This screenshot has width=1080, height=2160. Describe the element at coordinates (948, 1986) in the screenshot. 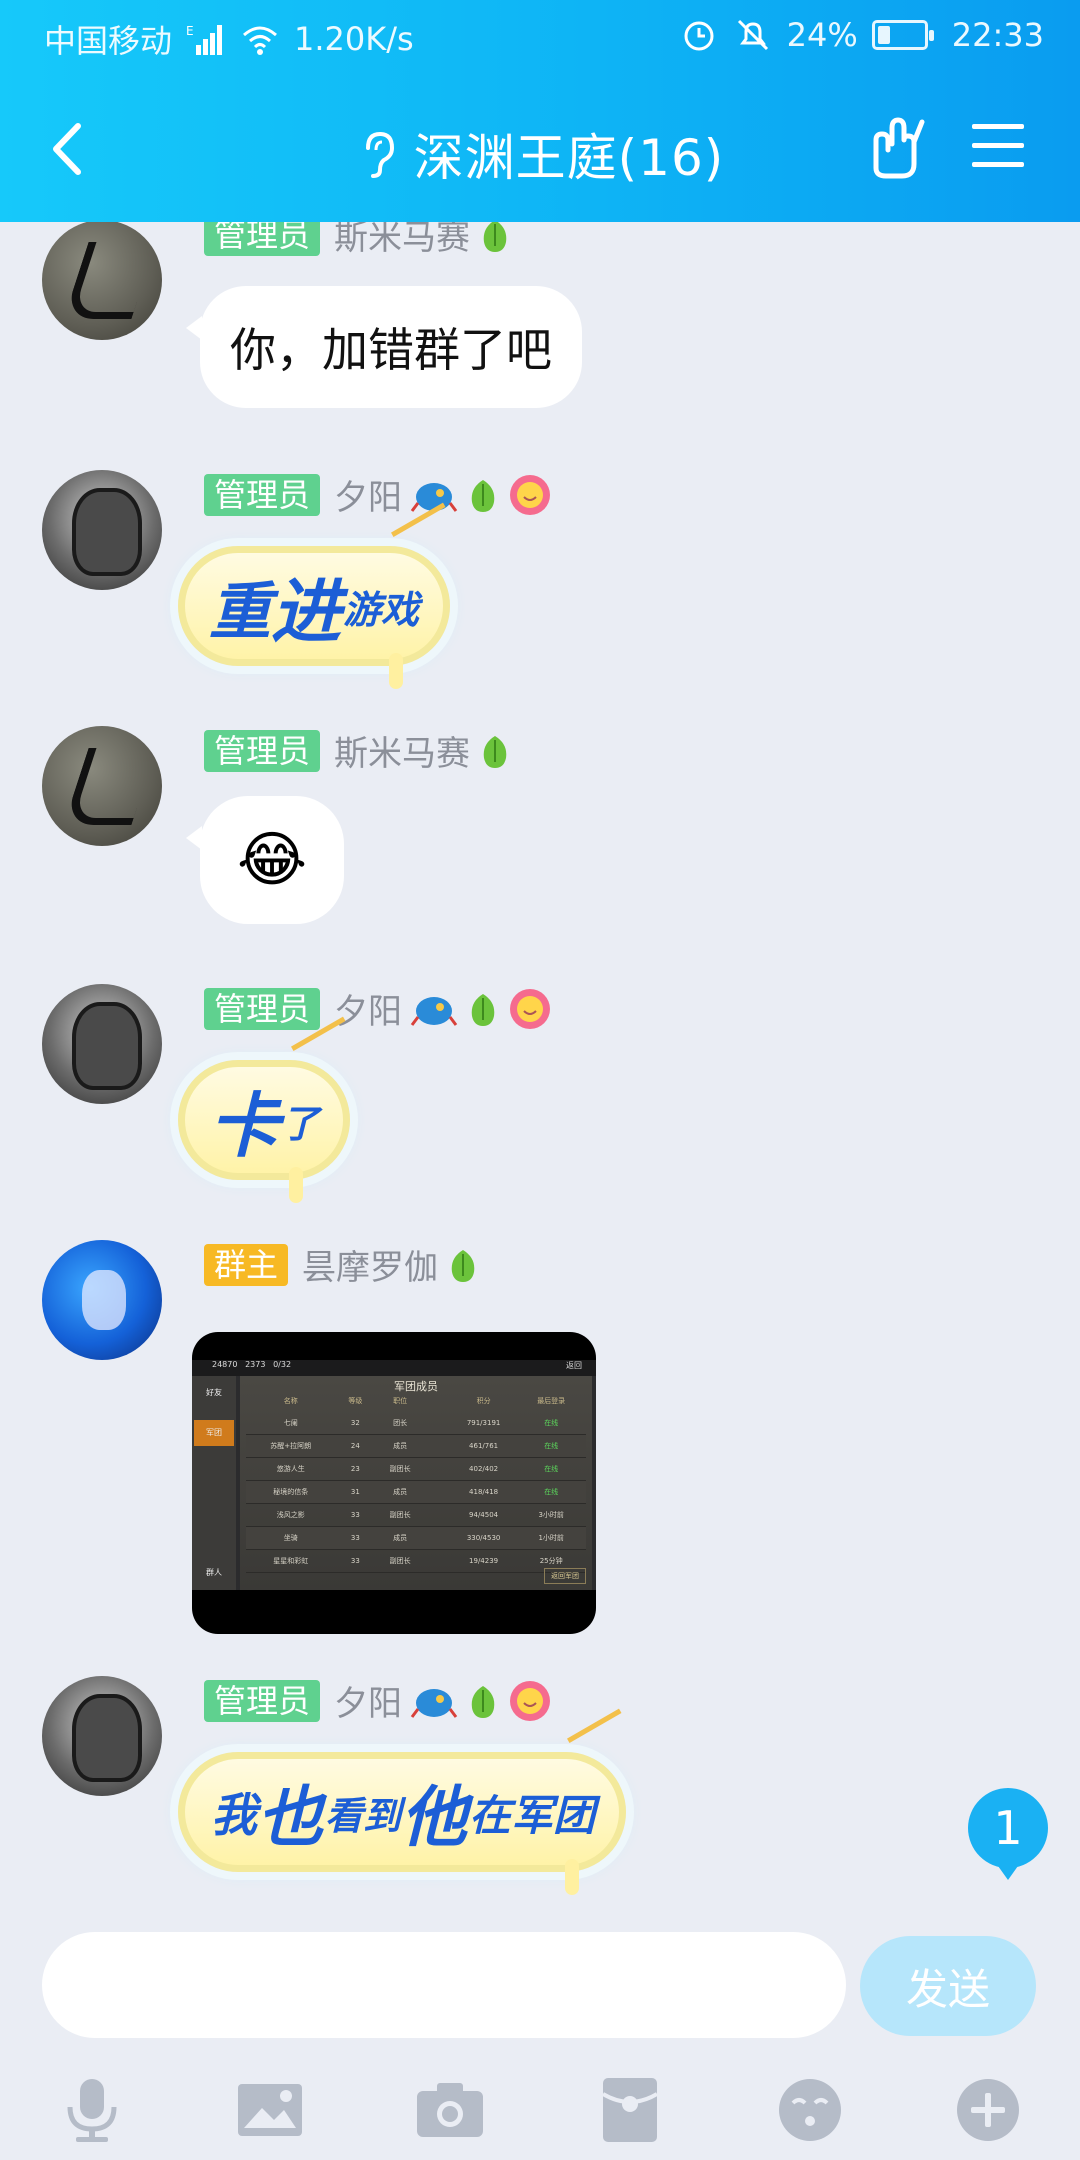

I see `send-button: 发送` at that location.